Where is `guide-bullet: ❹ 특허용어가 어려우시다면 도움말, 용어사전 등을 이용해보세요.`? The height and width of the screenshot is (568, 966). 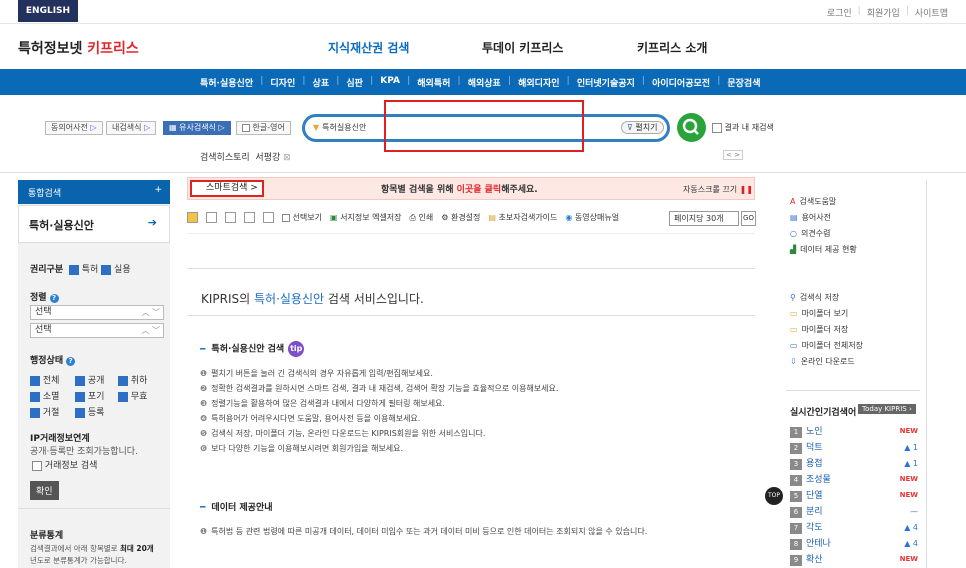 guide-bullet: ❹ 특허용어가 어려우시다면 도움말, 용어사전 등을 이용해보세요. is located at coordinates (310, 418).